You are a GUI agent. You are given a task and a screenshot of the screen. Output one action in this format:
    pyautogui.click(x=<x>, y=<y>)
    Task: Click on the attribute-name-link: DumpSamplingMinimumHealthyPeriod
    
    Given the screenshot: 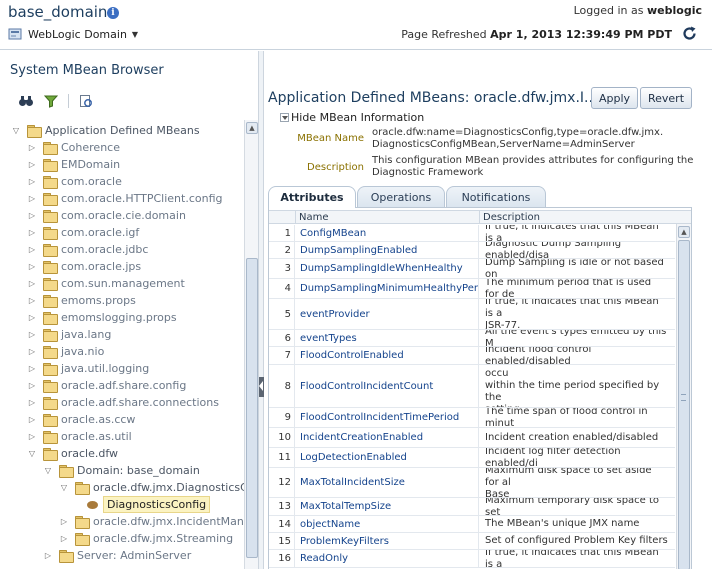 What is the action you would take?
    pyautogui.click(x=387, y=288)
    